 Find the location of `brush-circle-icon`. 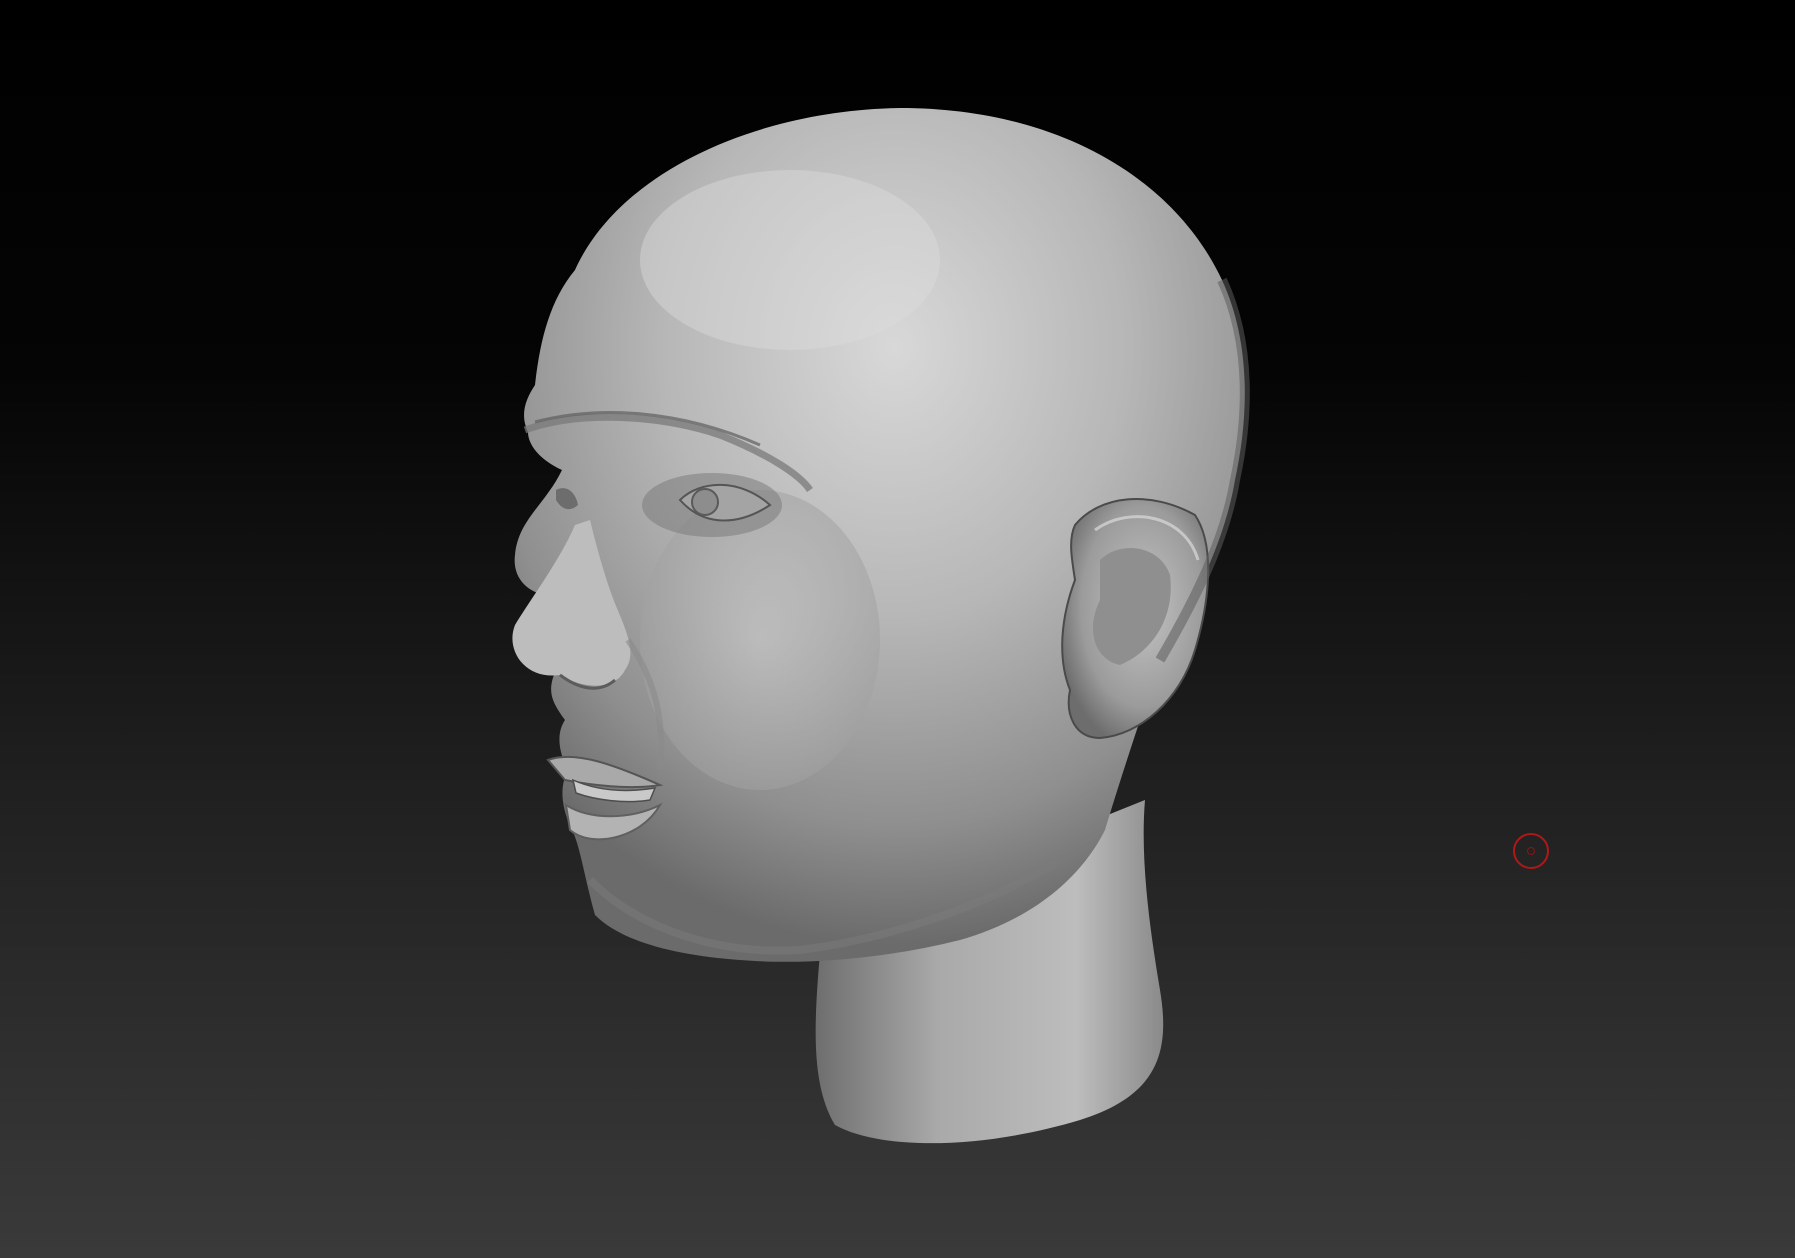

brush-circle-icon is located at coordinates (1531, 851).